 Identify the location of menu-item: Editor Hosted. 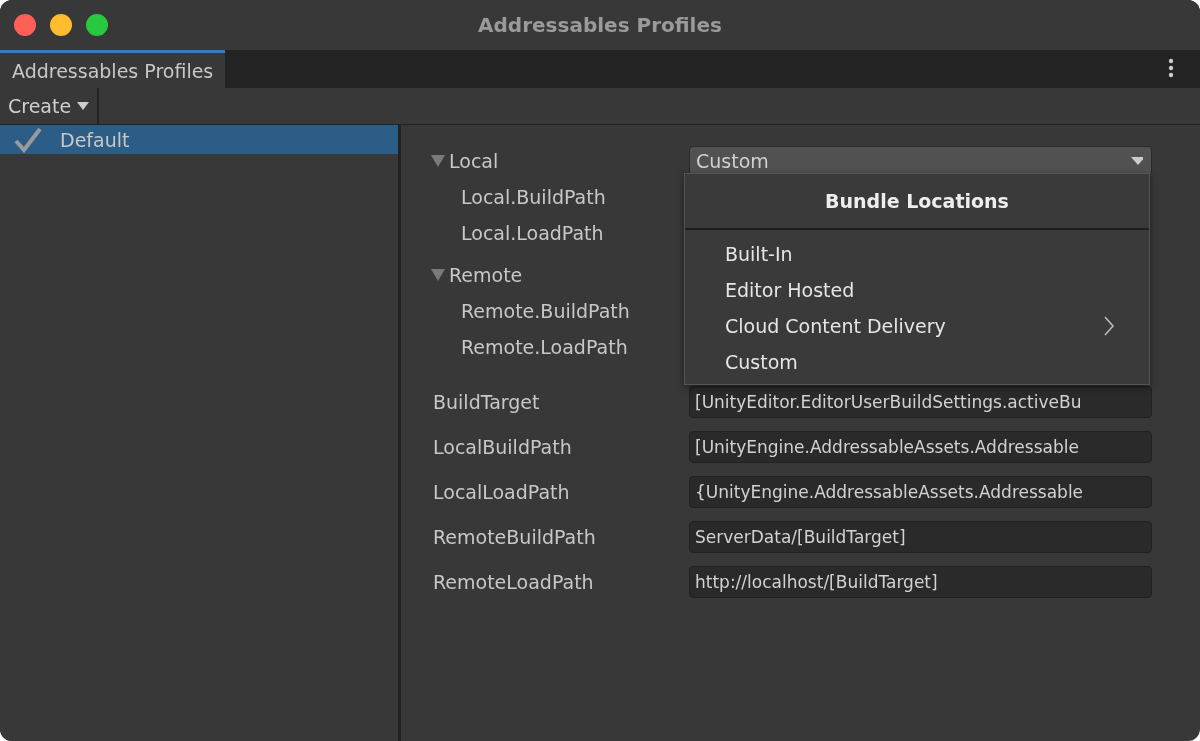
(917, 290).